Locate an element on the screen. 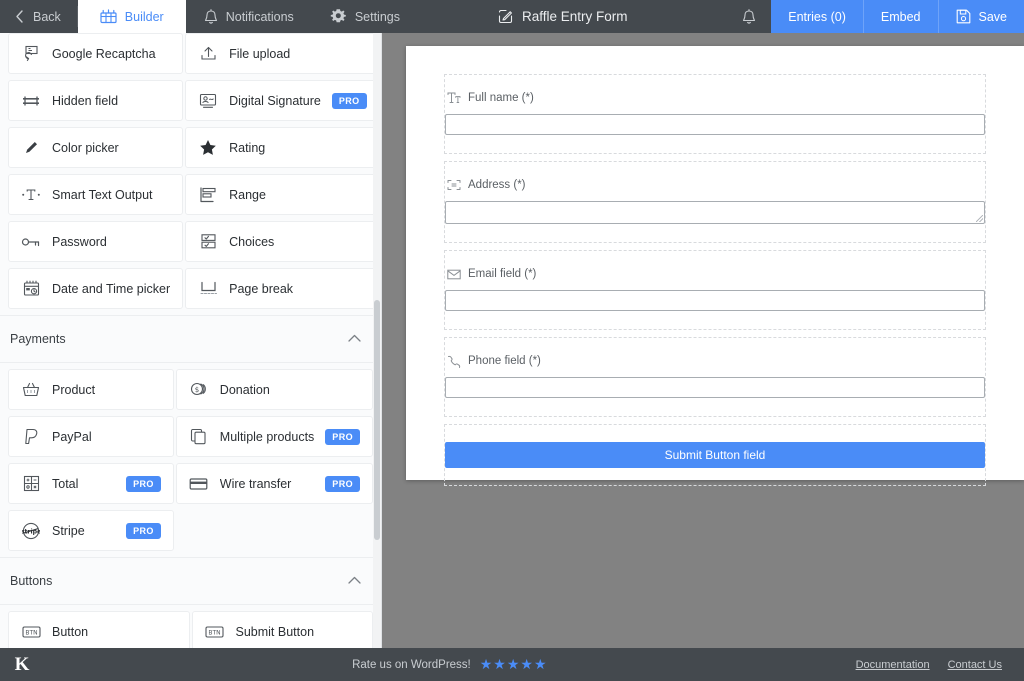 This screenshot has width=1024, height=681. form-title-label: Raffle Entry Form is located at coordinates (574, 16).